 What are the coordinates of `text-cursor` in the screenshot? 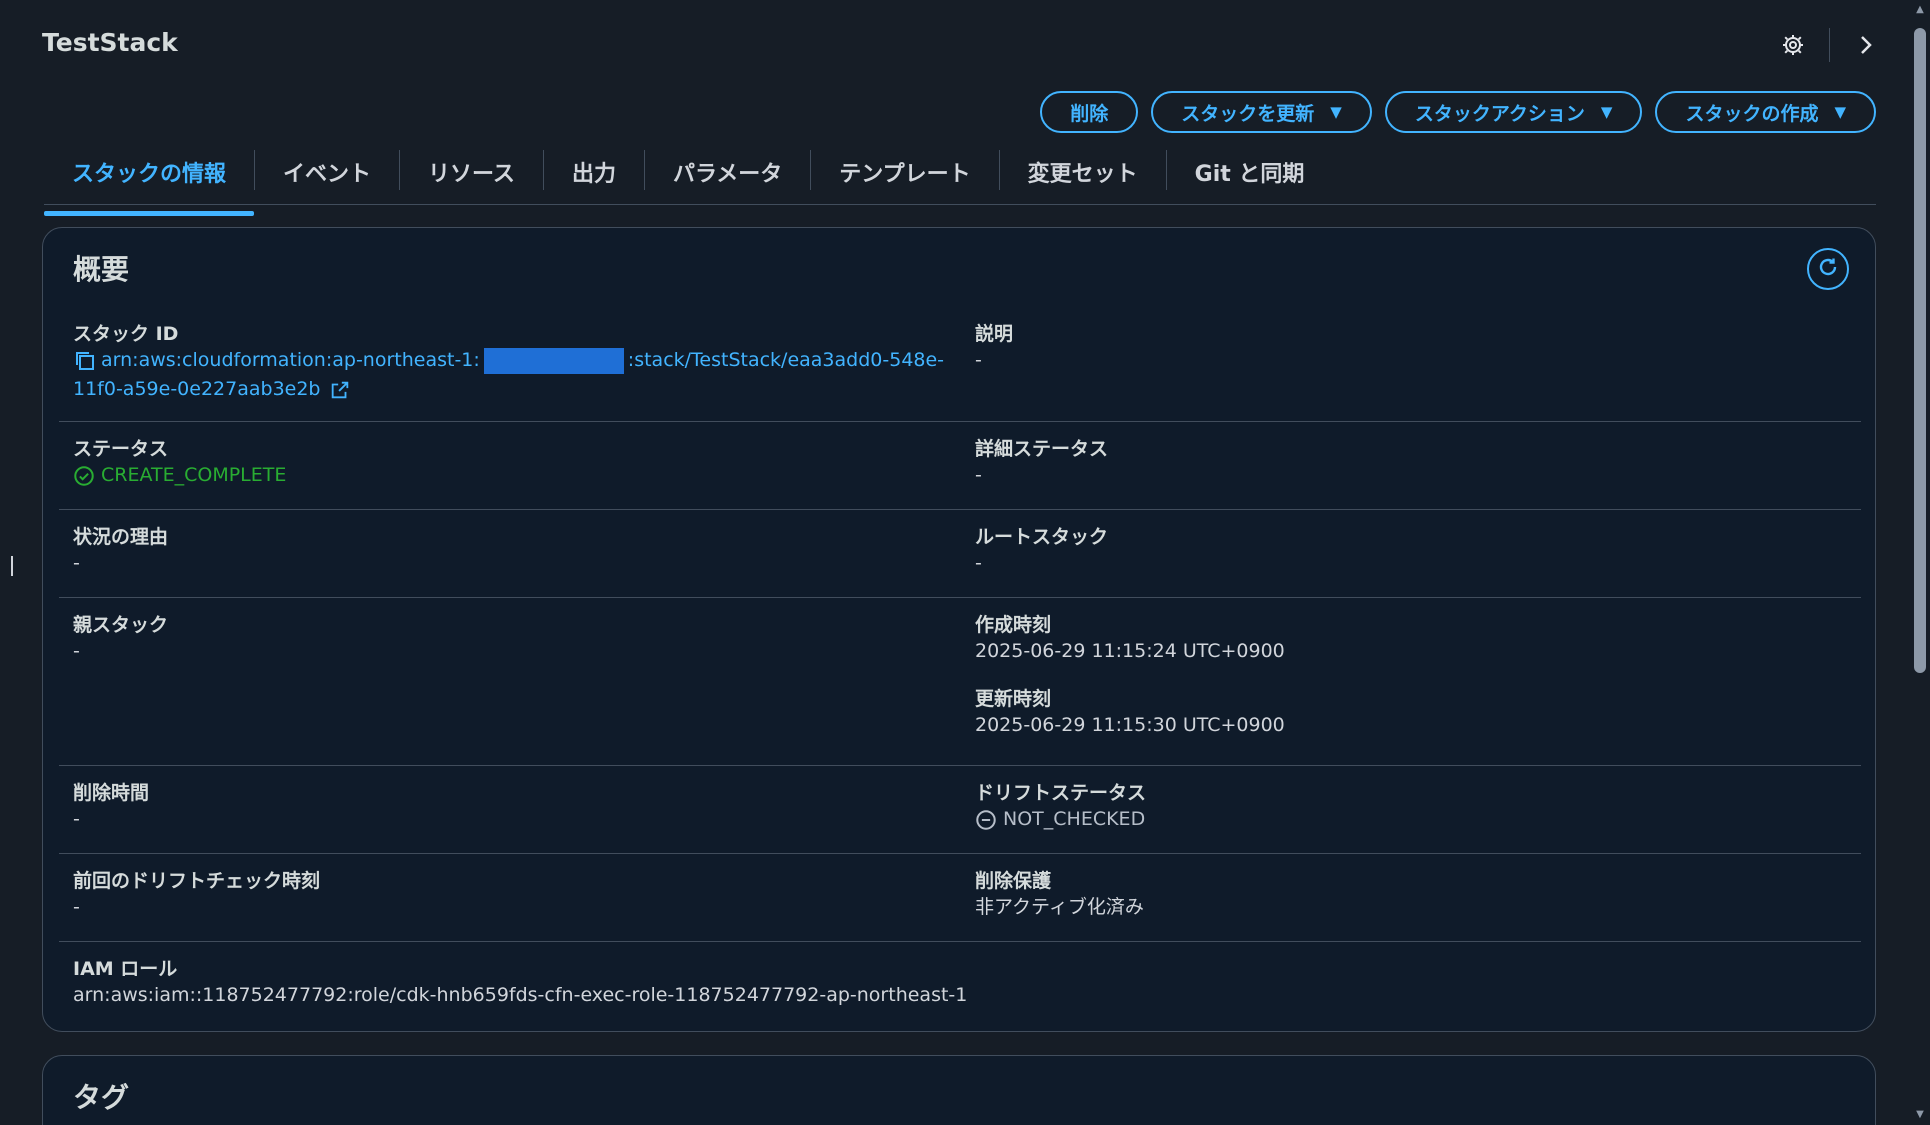 It's located at (12, 566).